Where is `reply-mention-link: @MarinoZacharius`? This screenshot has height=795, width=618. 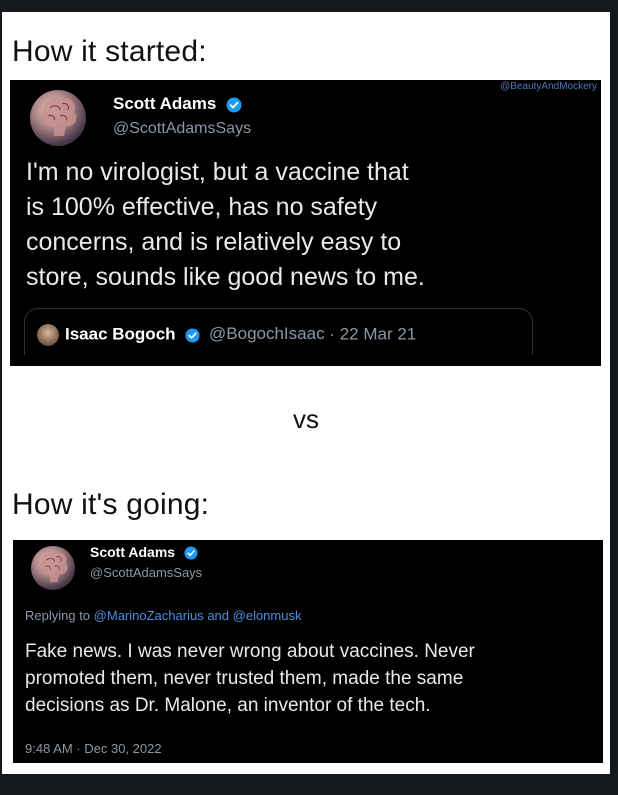
reply-mention-link: @MarinoZacharius is located at coordinates (149, 615).